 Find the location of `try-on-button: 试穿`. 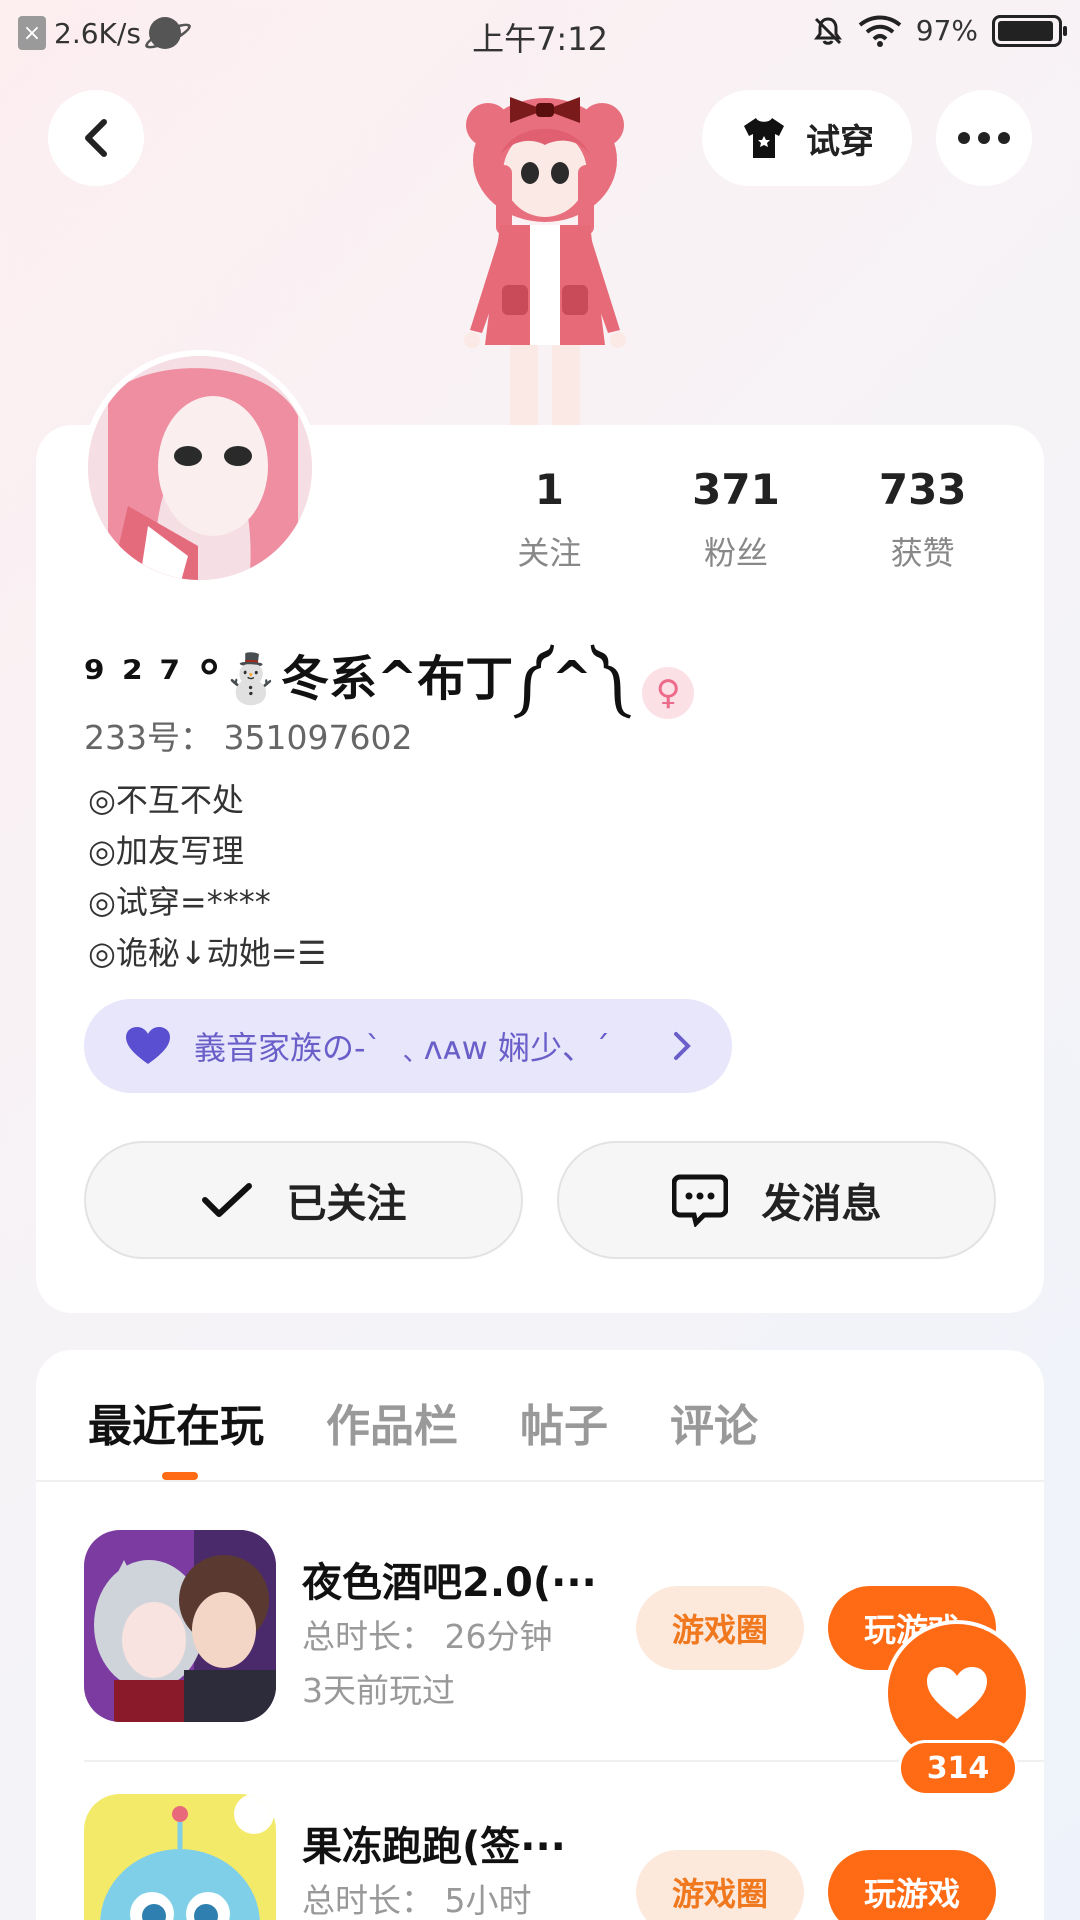

try-on-button: 试穿 is located at coordinates (807, 138).